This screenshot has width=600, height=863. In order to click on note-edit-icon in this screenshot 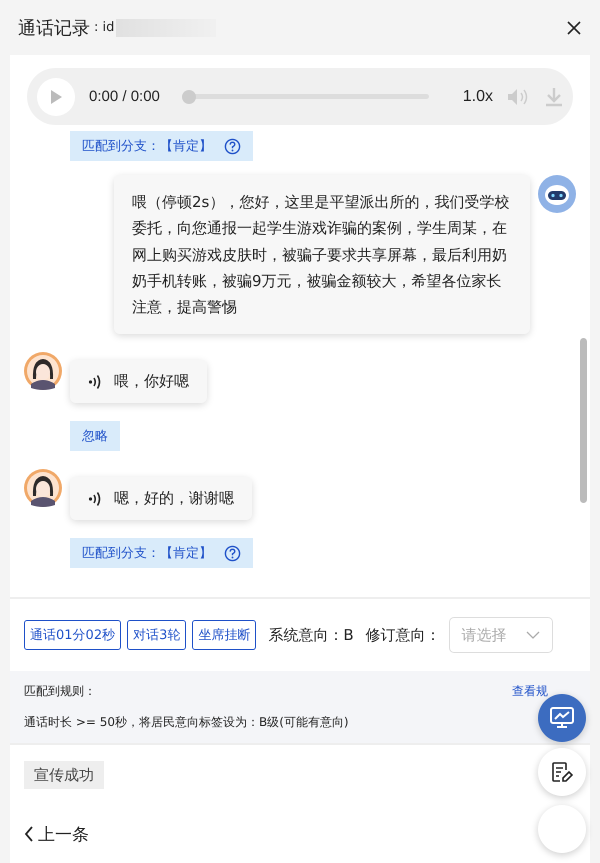, I will do `click(562, 772)`.